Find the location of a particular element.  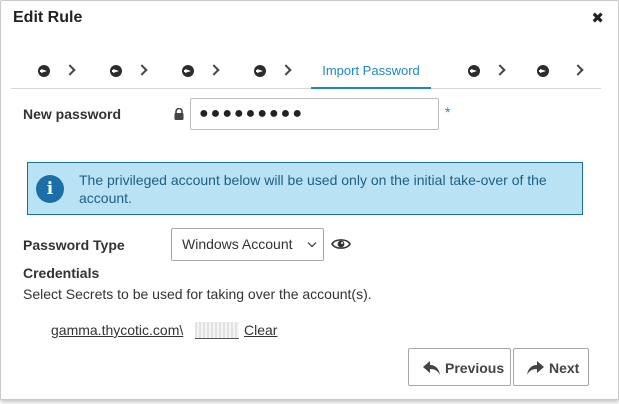

required-marker: * is located at coordinates (448, 112).